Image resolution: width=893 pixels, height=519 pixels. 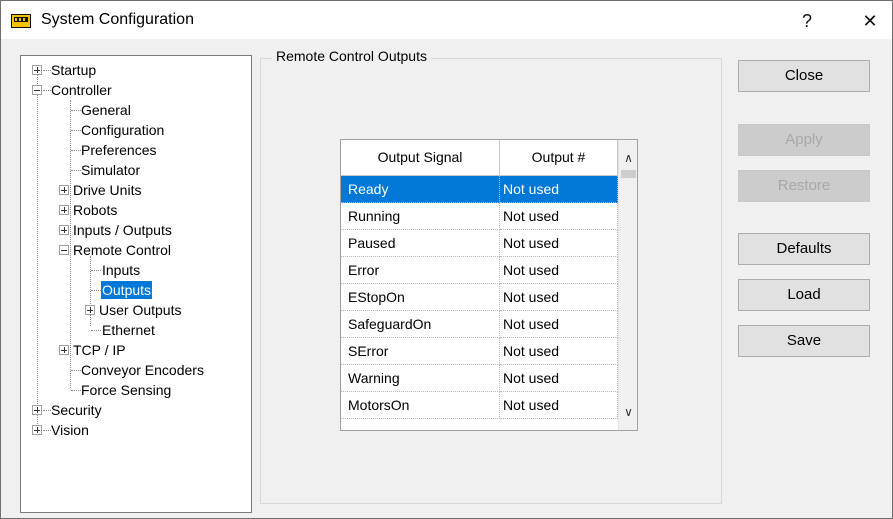 I want to click on tree-item-robots: Robots, so click(x=95, y=210).